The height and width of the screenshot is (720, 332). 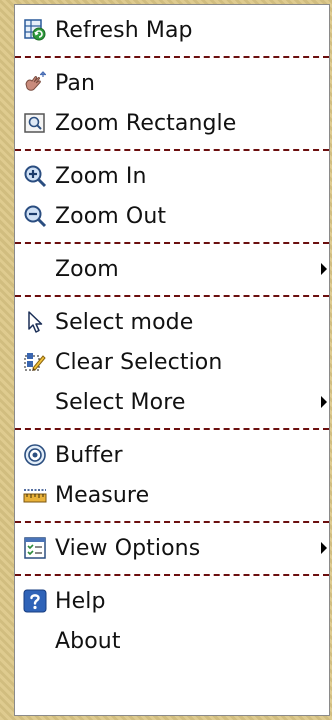 What do you see at coordinates (172, 601) in the screenshot?
I see `menu-item-help: Help` at bounding box center [172, 601].